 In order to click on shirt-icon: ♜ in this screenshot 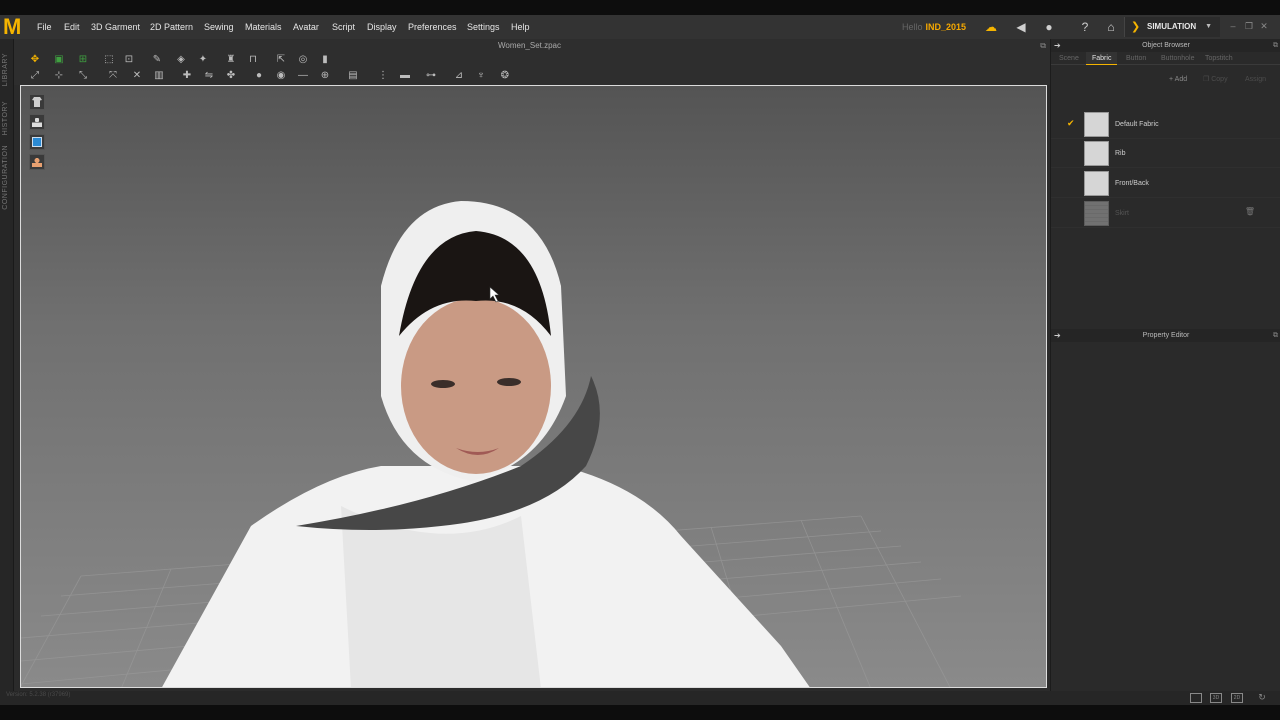, I will do `click(231, 60)`.